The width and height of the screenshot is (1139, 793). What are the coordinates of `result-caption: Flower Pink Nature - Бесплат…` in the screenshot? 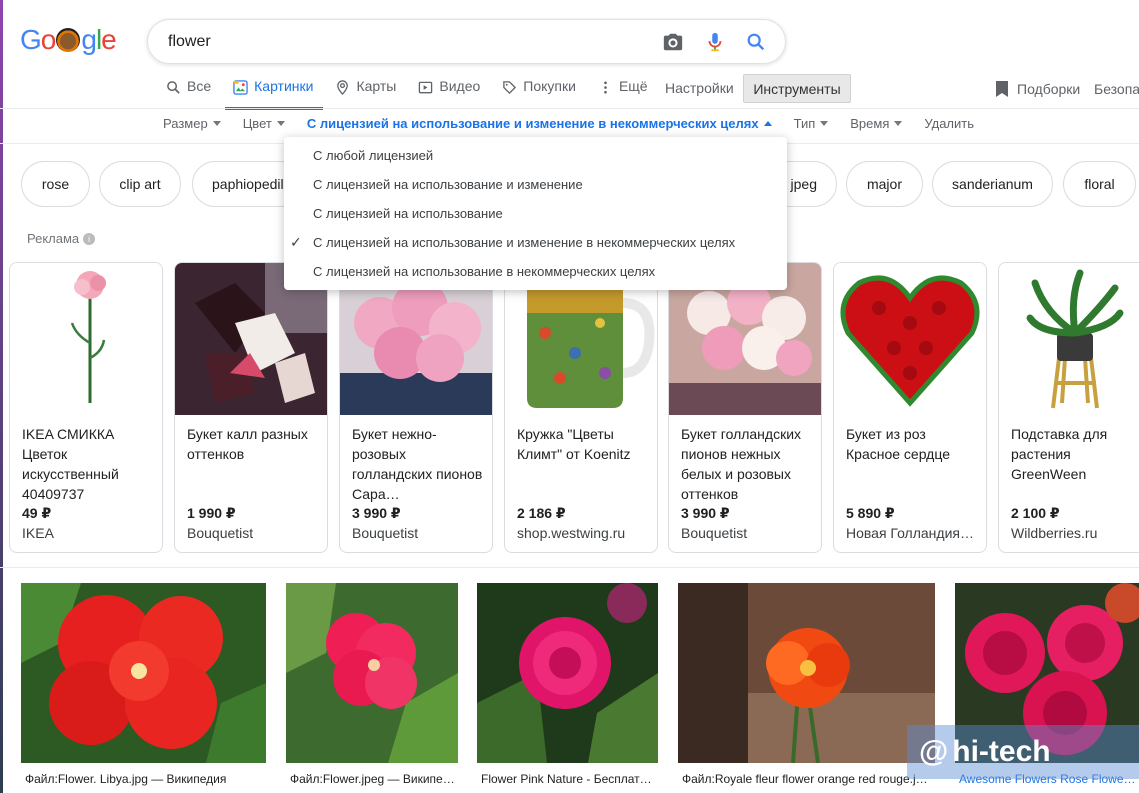 It's located at (569, 779).